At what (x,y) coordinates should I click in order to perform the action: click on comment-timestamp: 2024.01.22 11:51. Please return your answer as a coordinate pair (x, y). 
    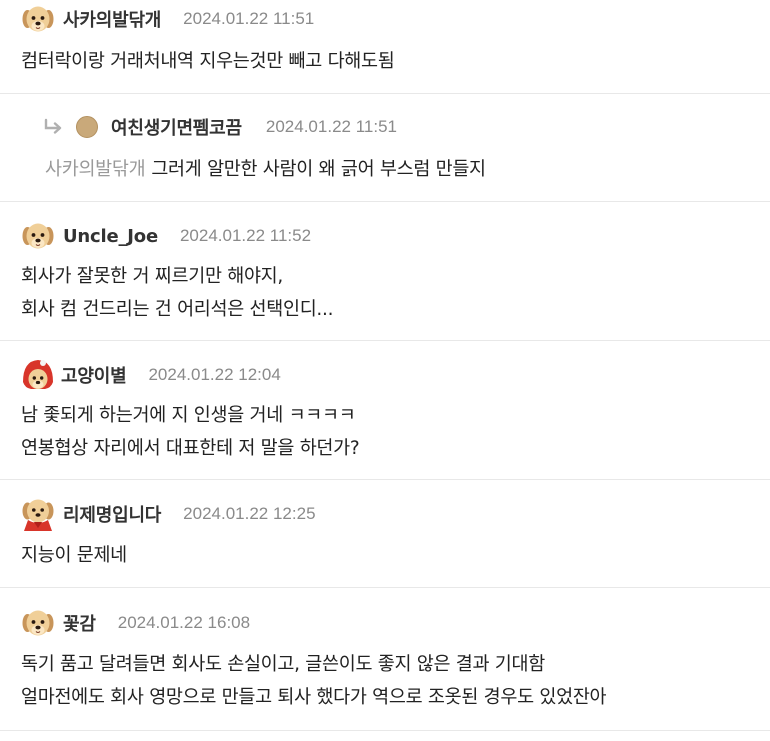
    Looking at the image, I should click on (249, 18).